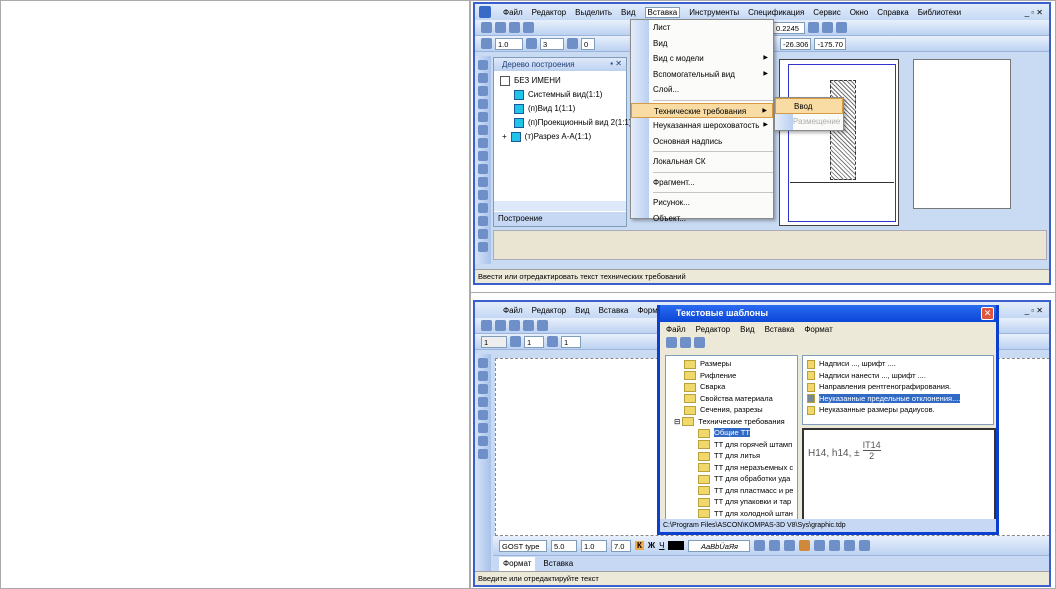 The height and width of the screenshot is (589, 1056). What do you see at coordinates (740, 479) in the screenshot?
I see `subfolder-item: ТТ для обработки уда` at bounding box center [740, 479].